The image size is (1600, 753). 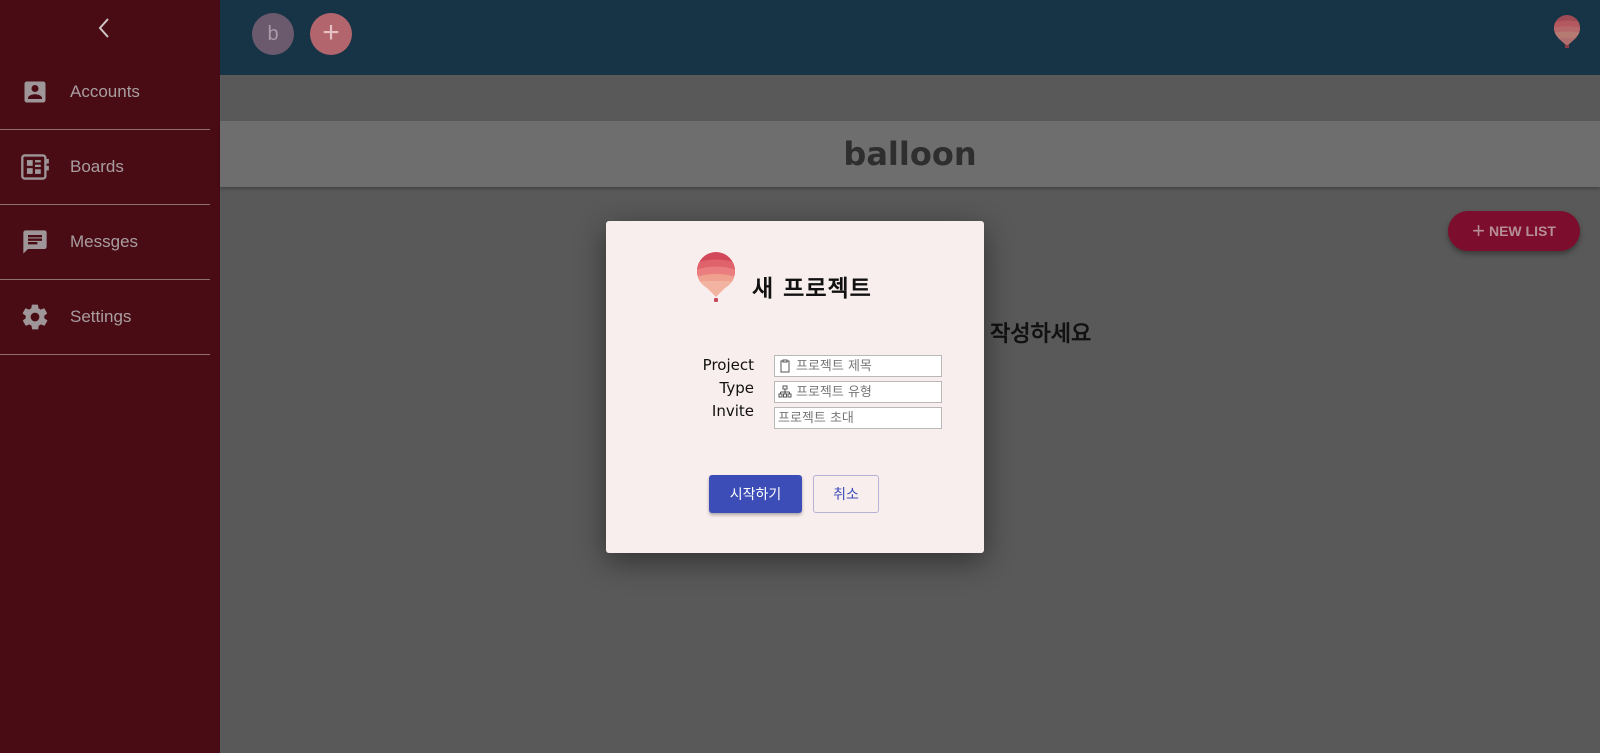 I want to click on dialog-title: 새 프로젝트, so click(x=812, y=289).